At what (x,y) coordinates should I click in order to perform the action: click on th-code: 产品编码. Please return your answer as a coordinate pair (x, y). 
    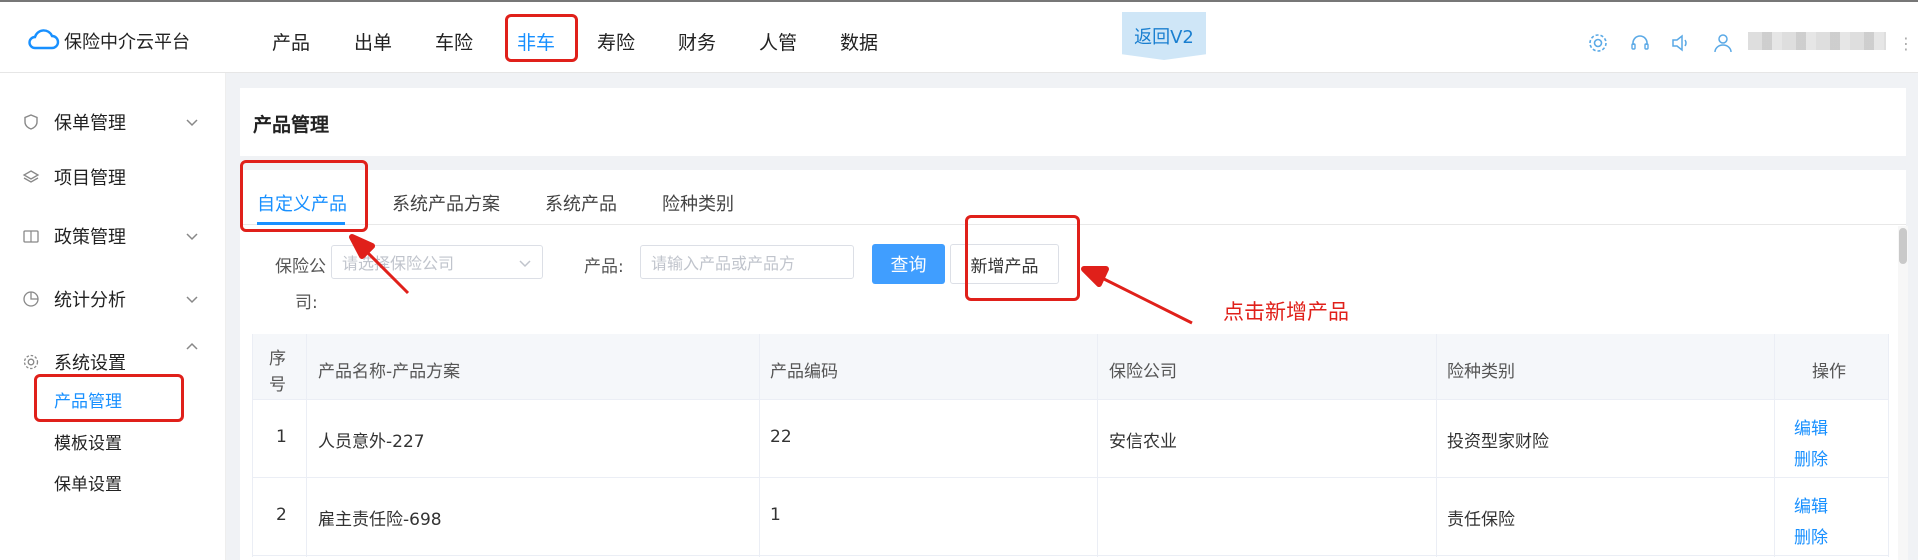
    Looking at the image, I should click on (804, 372).